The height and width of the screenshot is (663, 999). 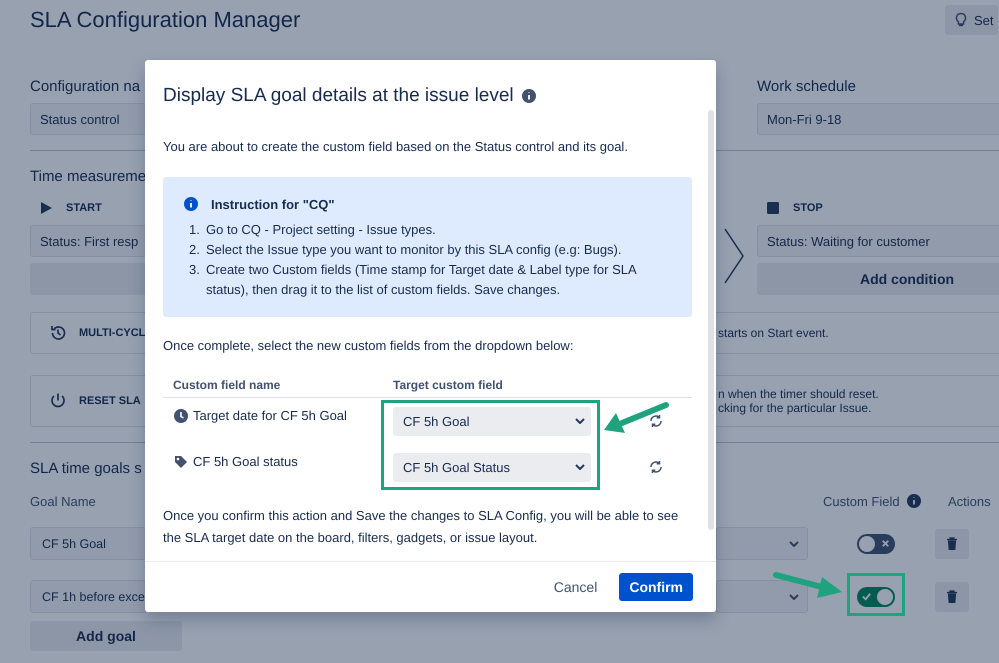 I want to click on add-goal-button: Add goal, so click(x=106, y=636).